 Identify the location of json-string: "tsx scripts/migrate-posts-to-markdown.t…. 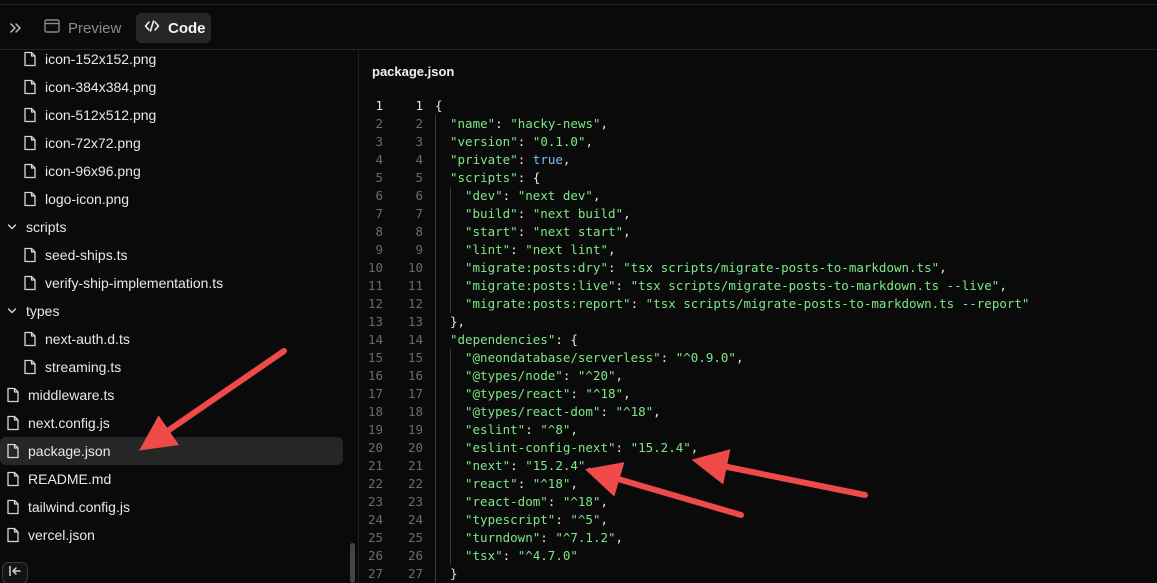
(781, 267).